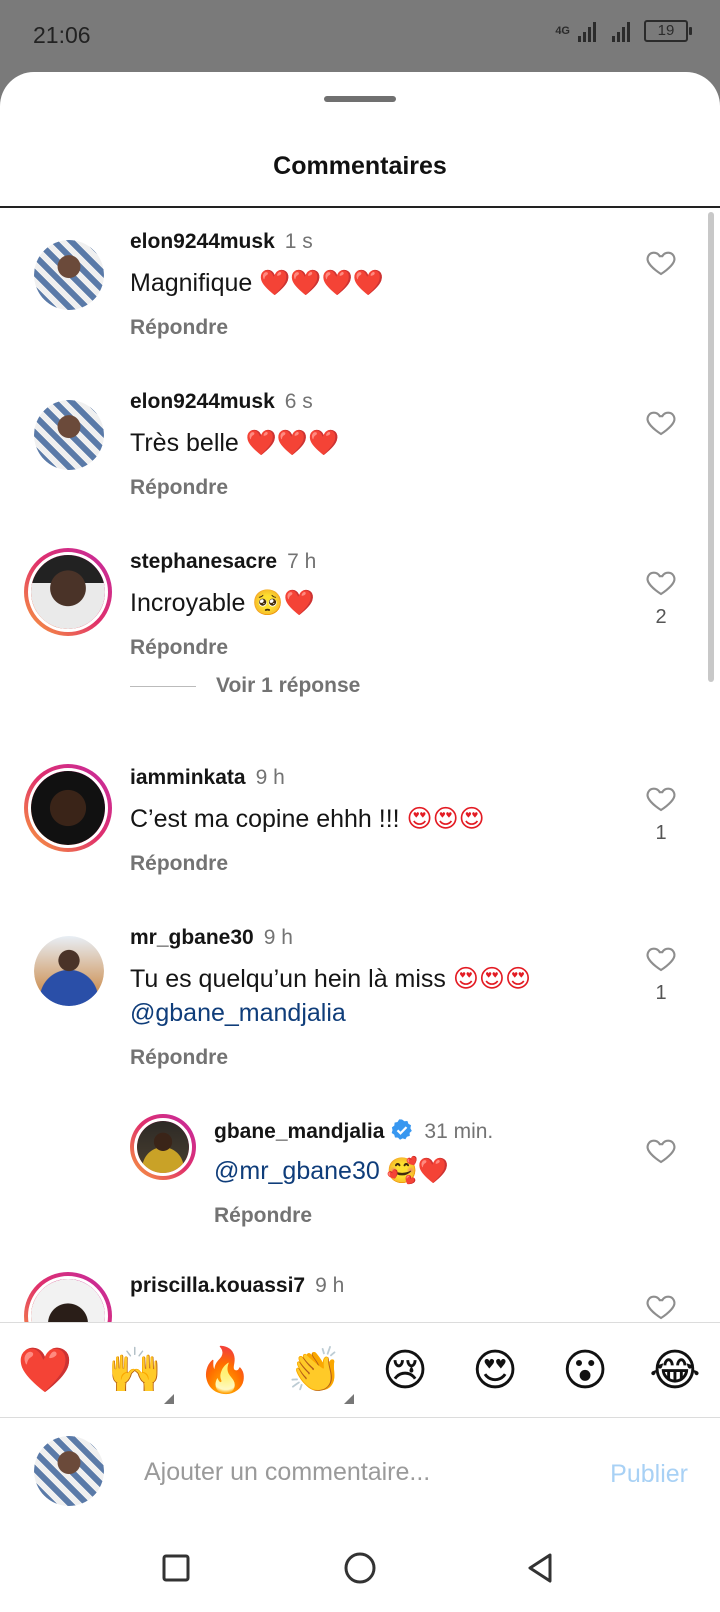 The image size is (720, 1612). Describe the element at coordinates (315, 1374) in the screenshot. I see `reaction-clap: 👏` at that location.